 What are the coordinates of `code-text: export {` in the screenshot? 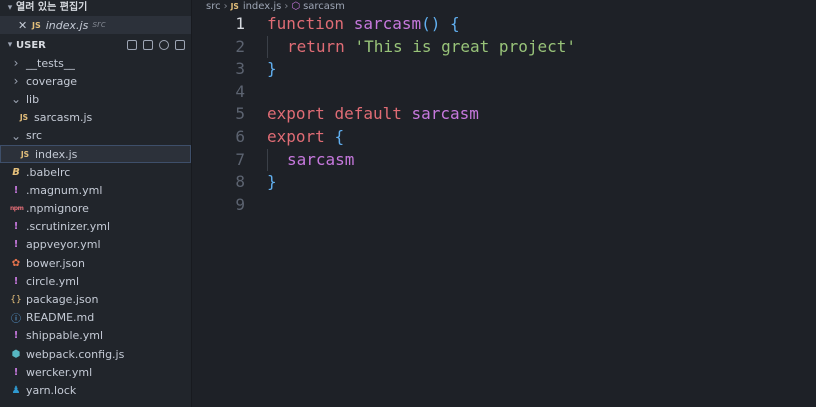 It's located at (305, 137).